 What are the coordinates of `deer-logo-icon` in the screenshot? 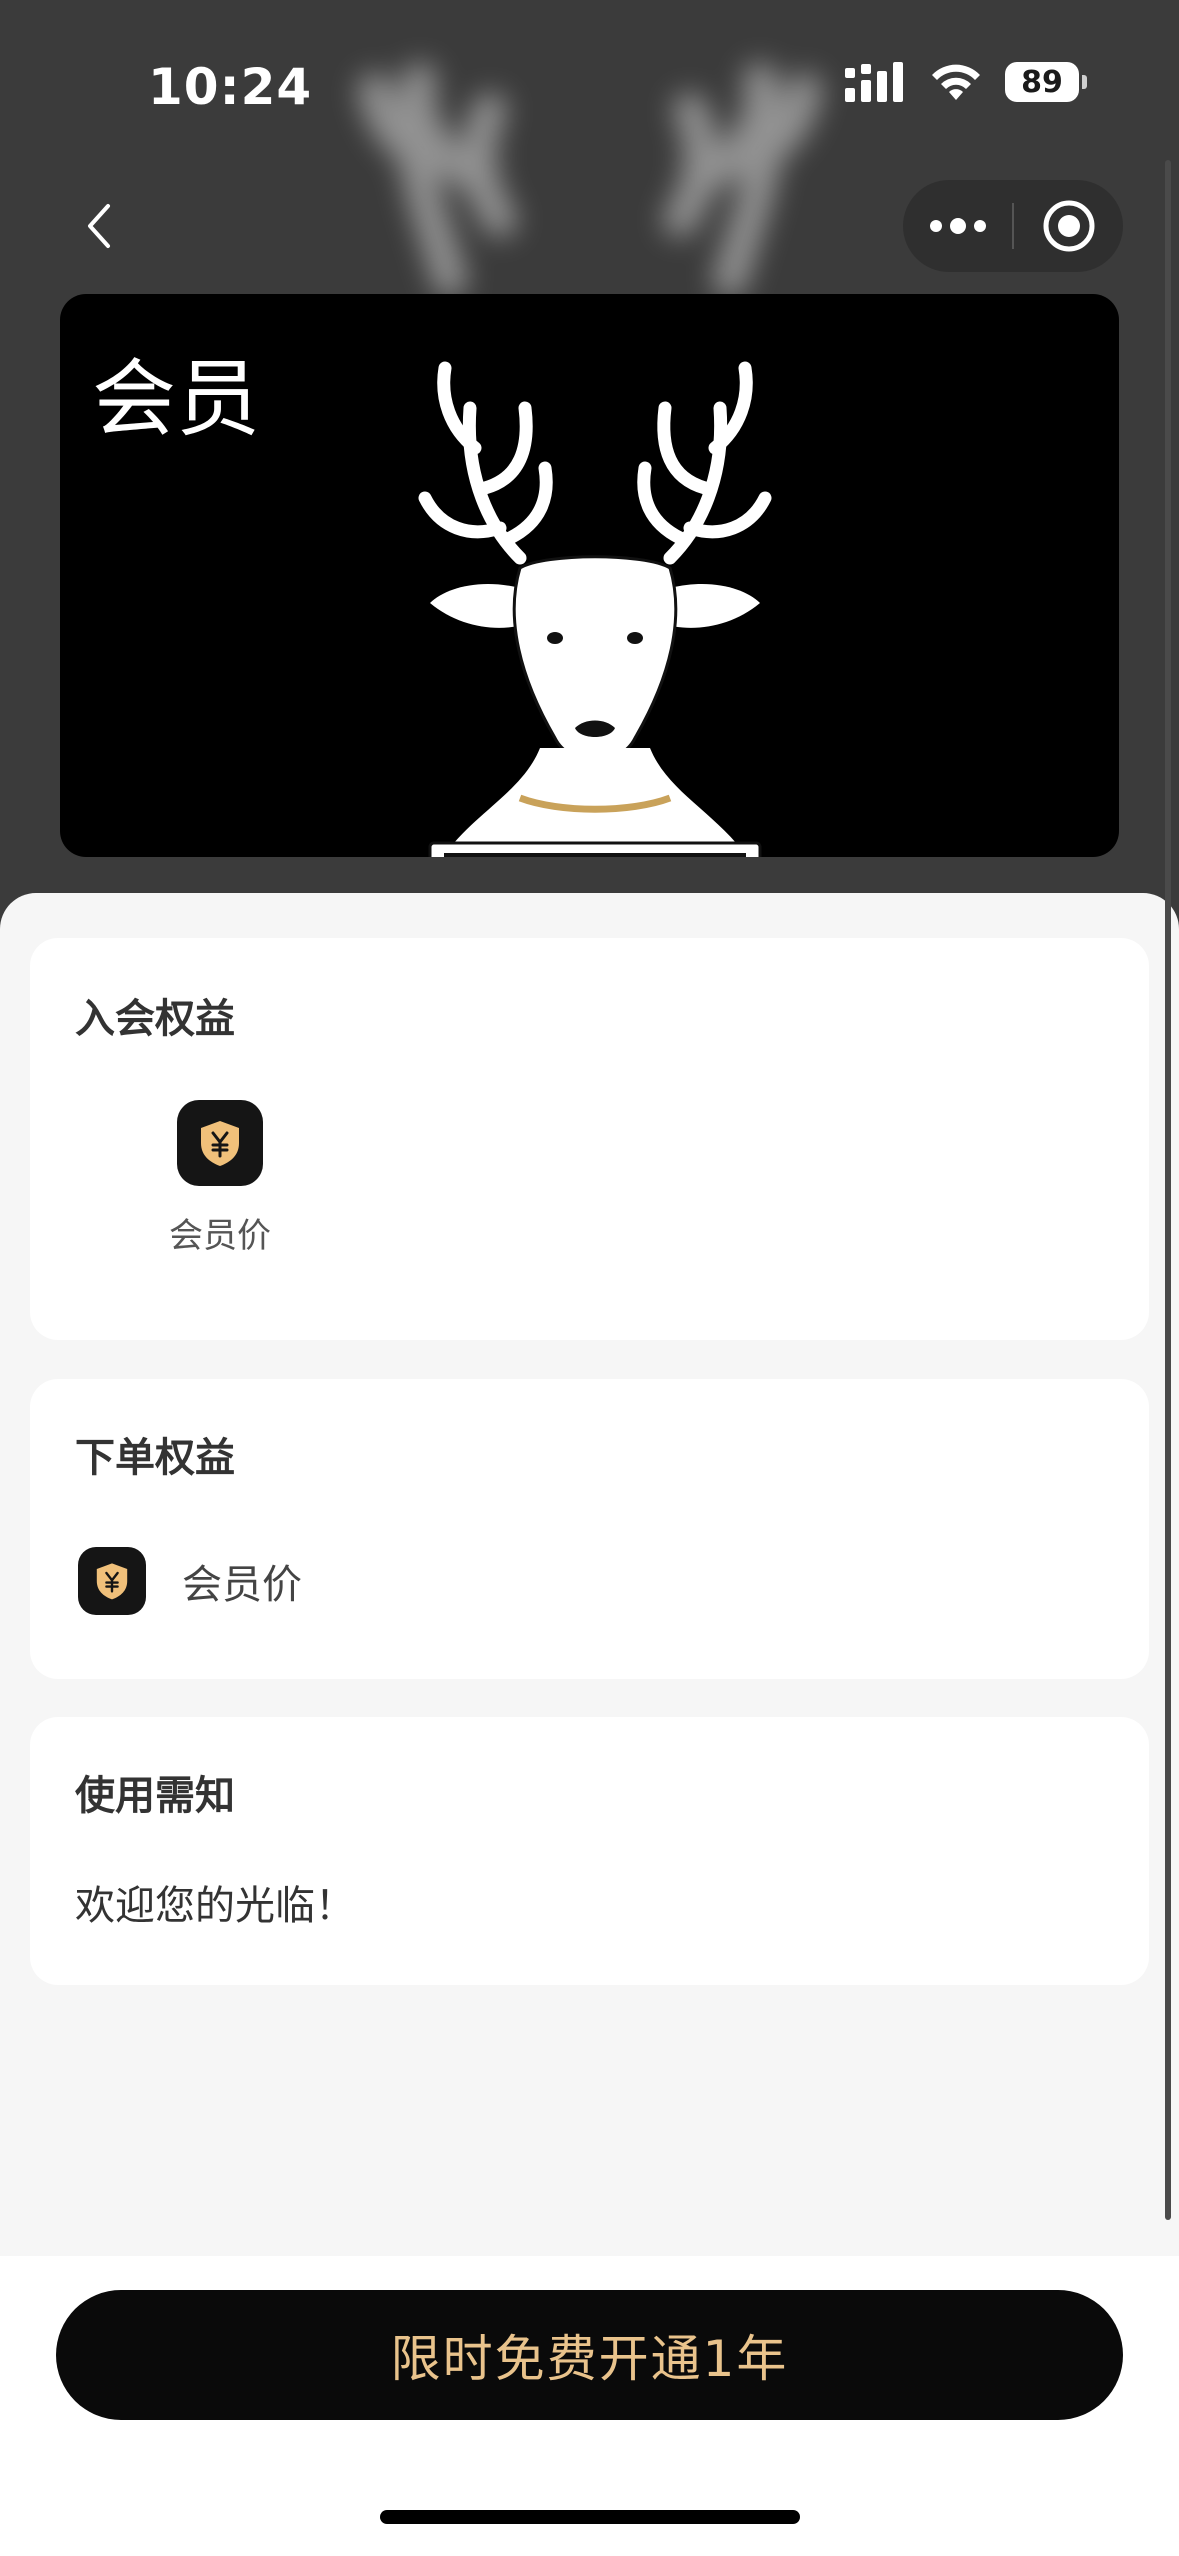 It's located at (595, 609).